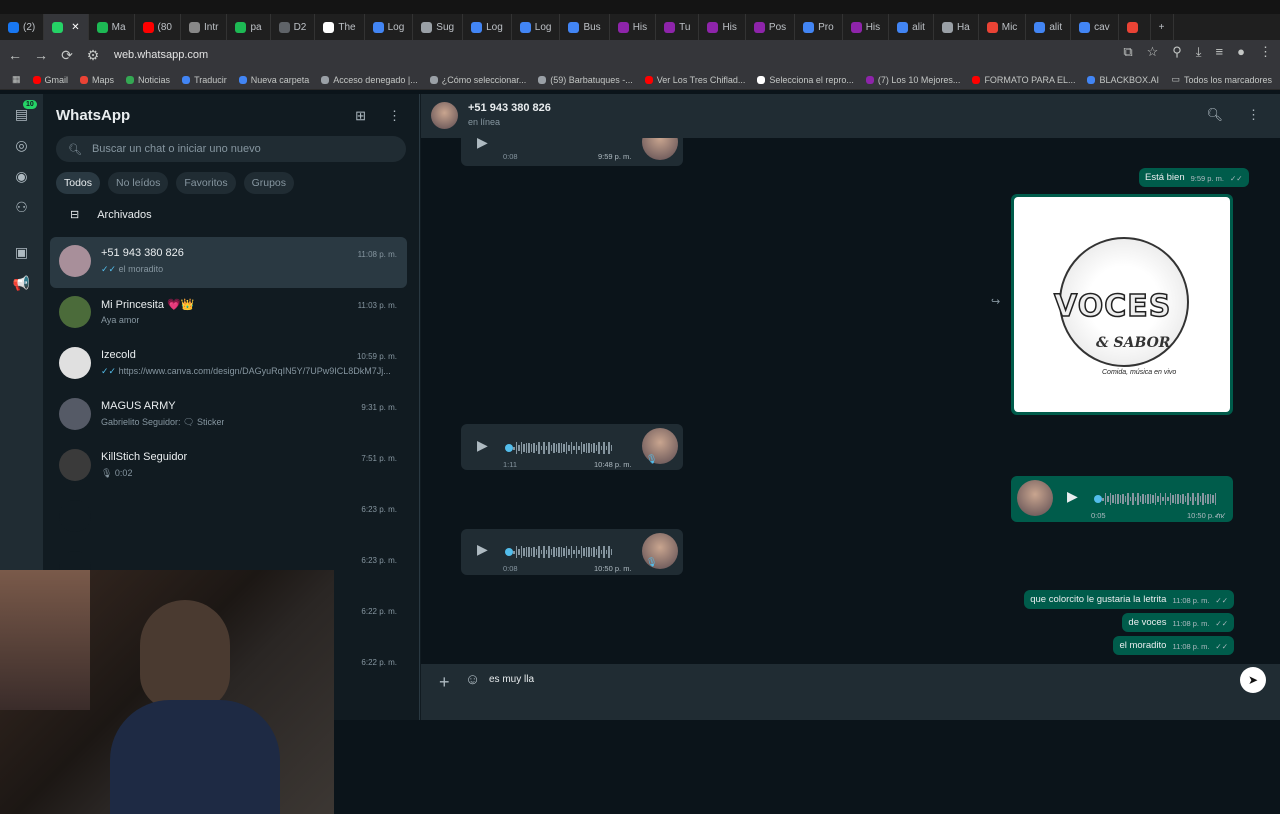 The width and height of the screenshot is (1280, 814). Describe the element at coordinates (394, 116) in the screenshot. I see `menu-icon: ⋮` at that location.